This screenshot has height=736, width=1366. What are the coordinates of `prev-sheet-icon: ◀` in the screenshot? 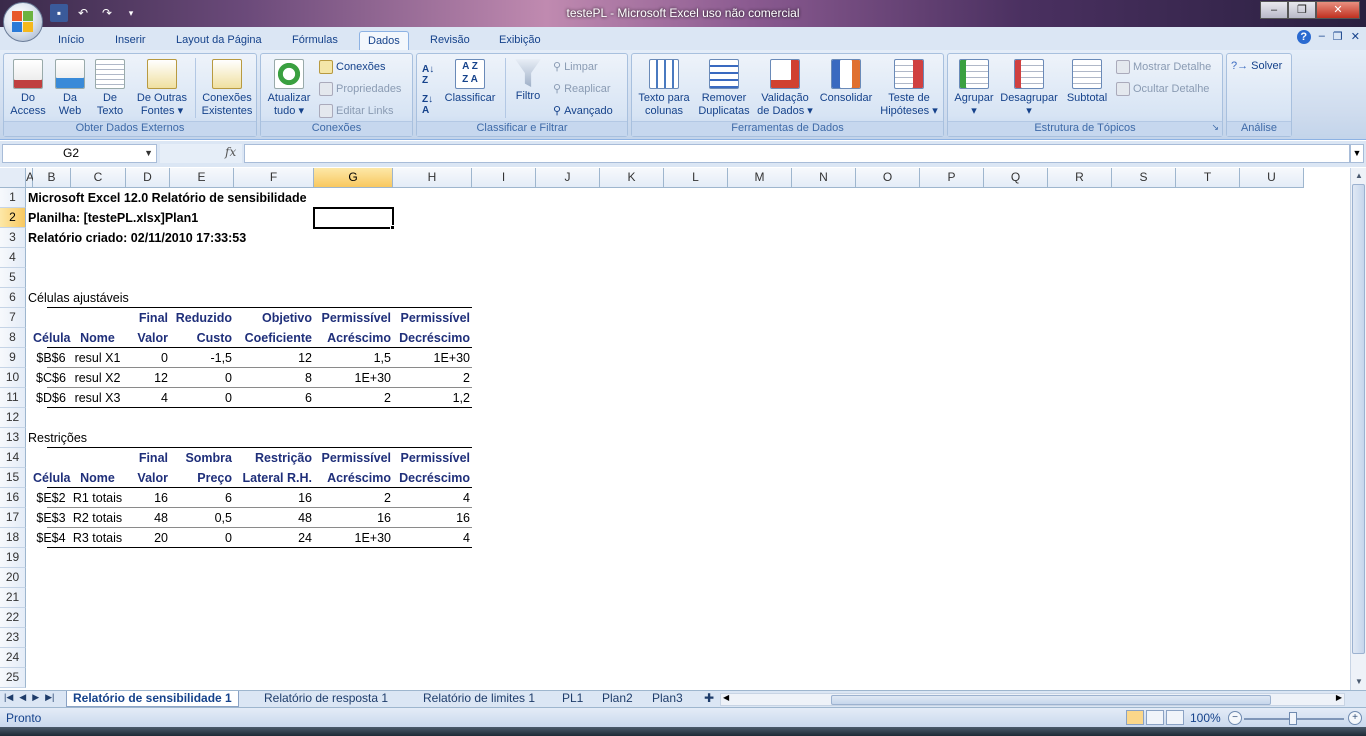 It's located at (22, 697).